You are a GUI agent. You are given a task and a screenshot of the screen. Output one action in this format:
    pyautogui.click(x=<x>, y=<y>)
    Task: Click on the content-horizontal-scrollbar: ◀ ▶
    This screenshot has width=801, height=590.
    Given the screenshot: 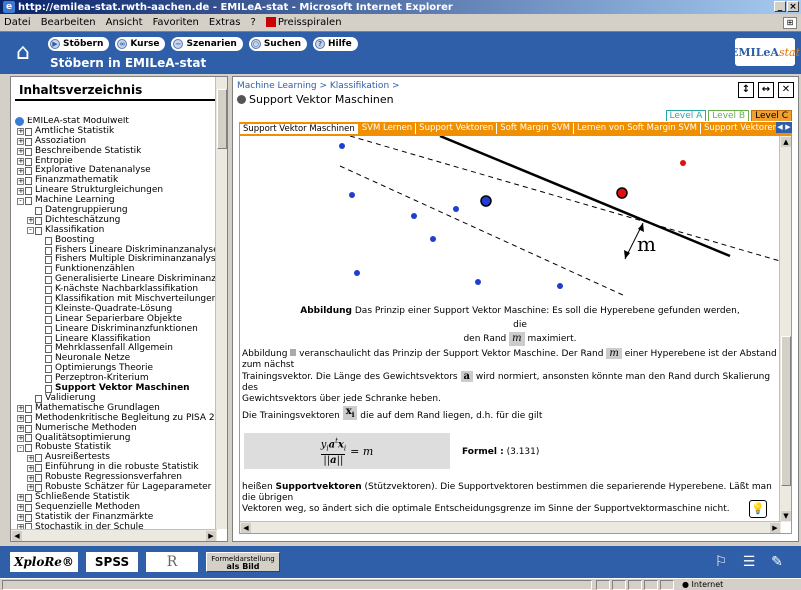 What is the action you would take?
    pyautogui.click(x=510, y=527)
    